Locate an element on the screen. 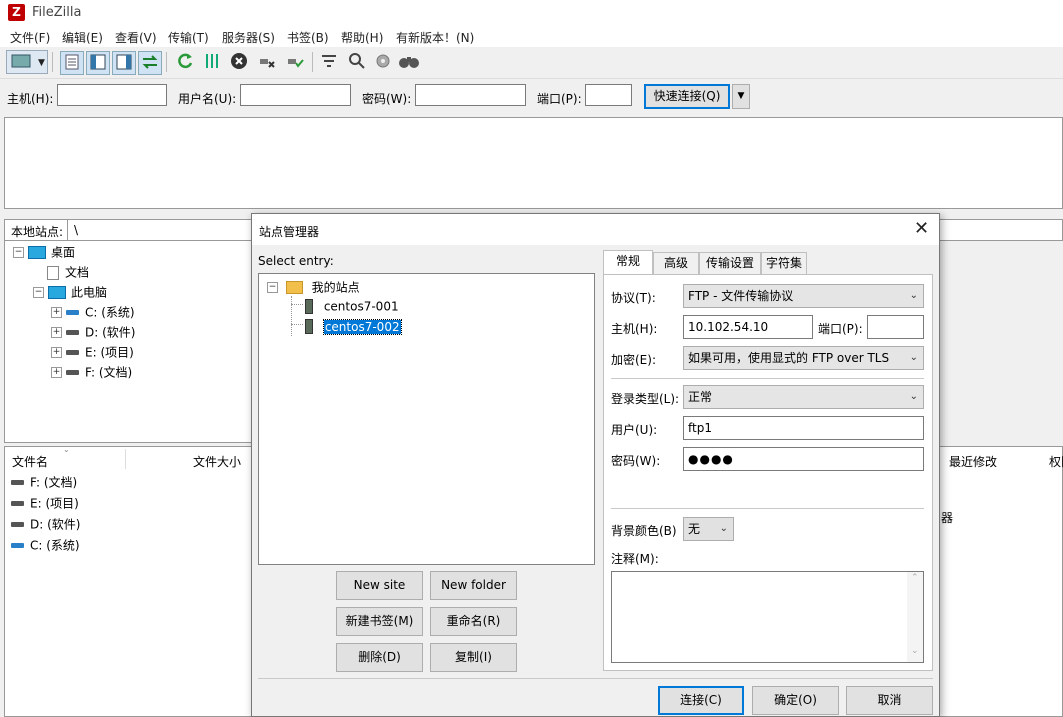 Image resolution: width=1063 pixels, height=717 pixels. password-label: 密码(W): is located at coordinates (636, 461).